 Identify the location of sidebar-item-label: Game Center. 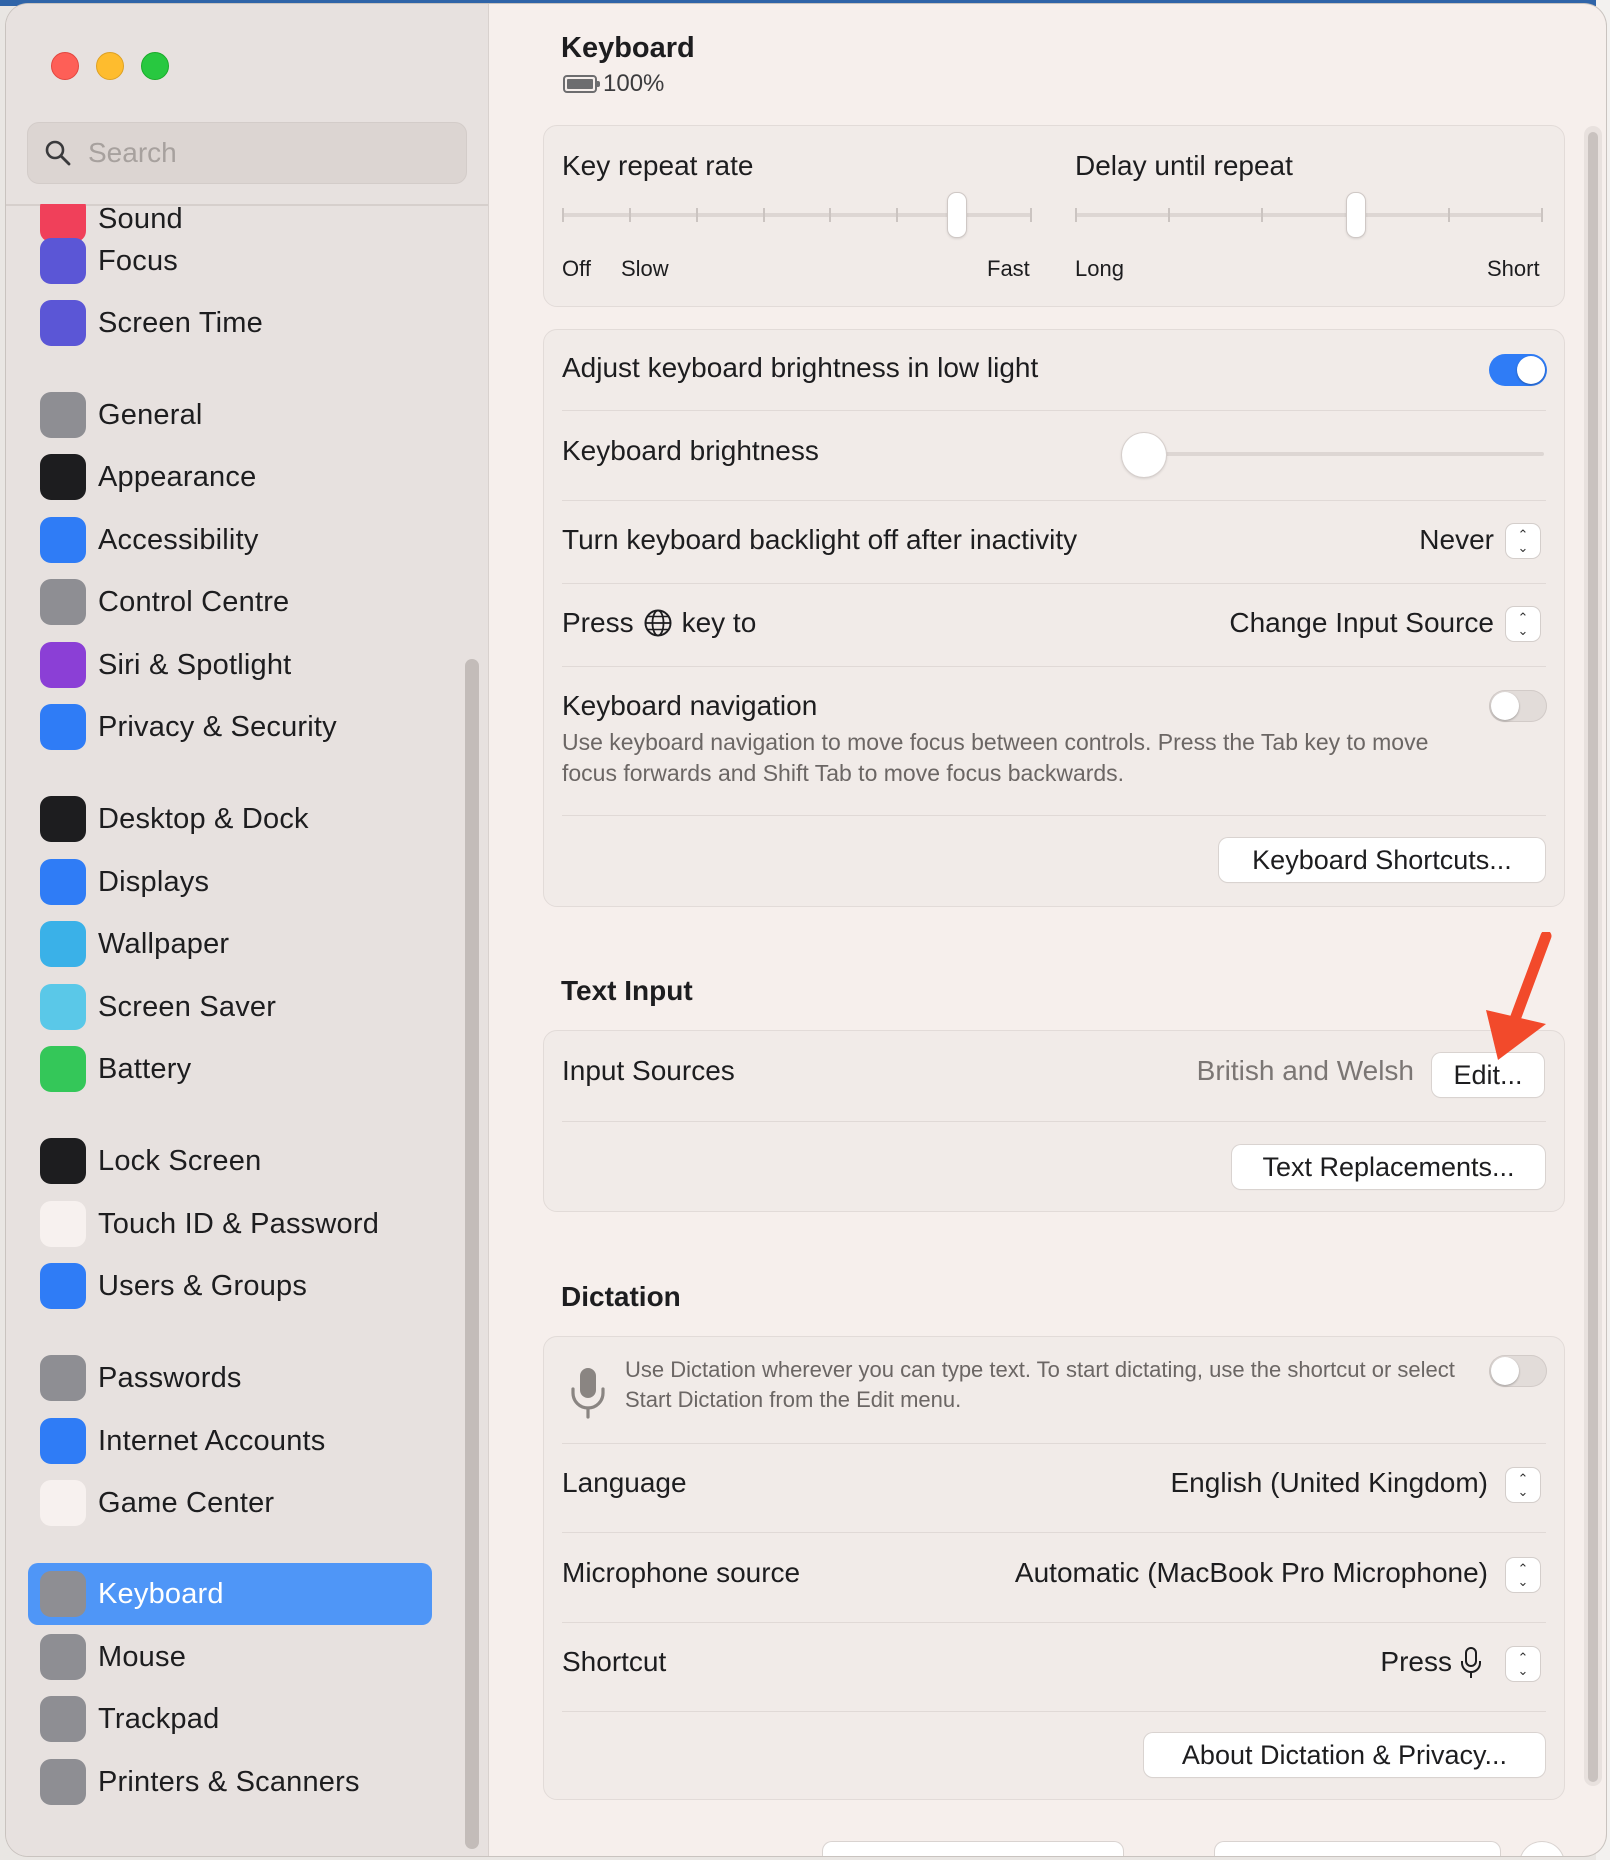
(186, 1502).